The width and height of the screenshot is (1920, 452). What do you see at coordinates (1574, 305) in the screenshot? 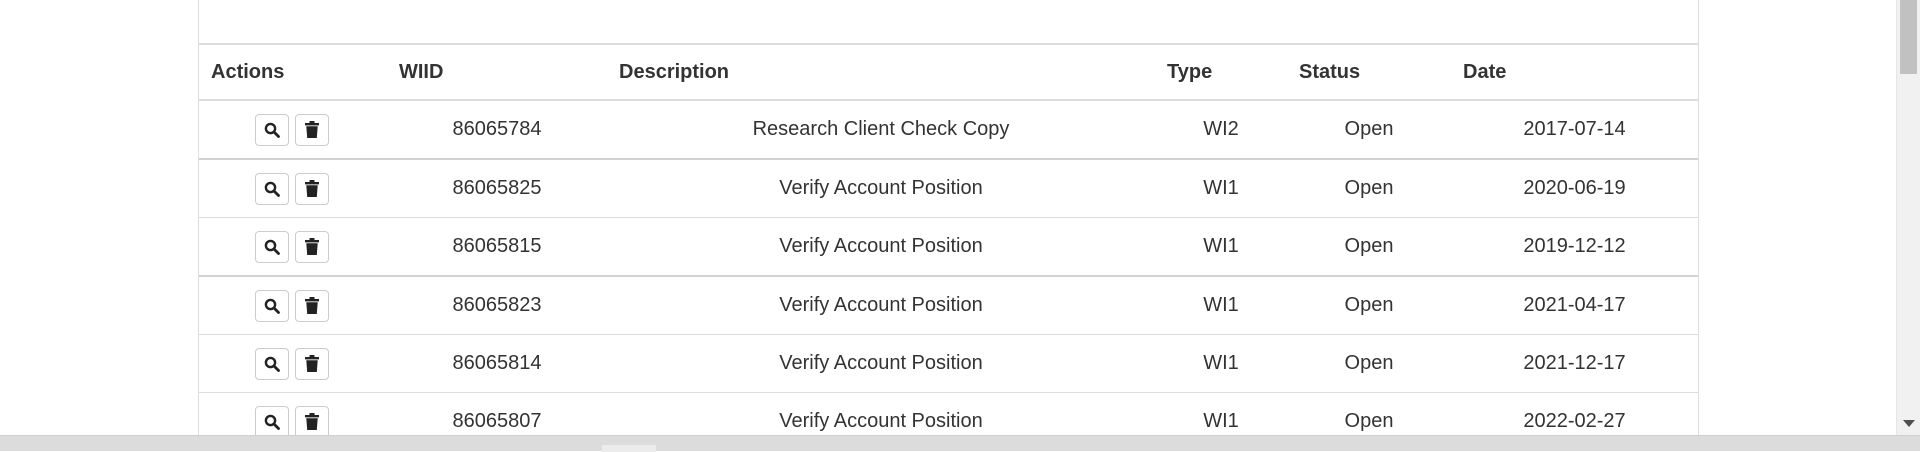
I see `cell-date: 2021-04-17` at bounding box center [1574, 305].